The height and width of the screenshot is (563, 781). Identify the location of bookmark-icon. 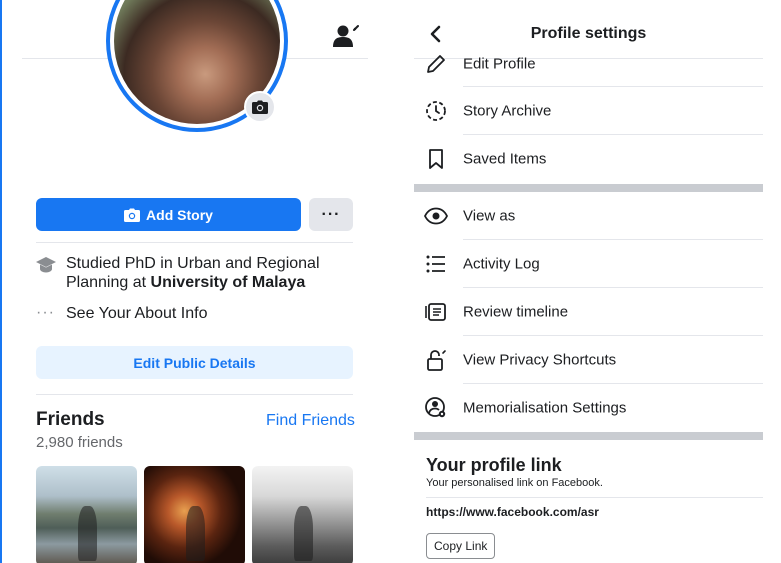
(436, 159).